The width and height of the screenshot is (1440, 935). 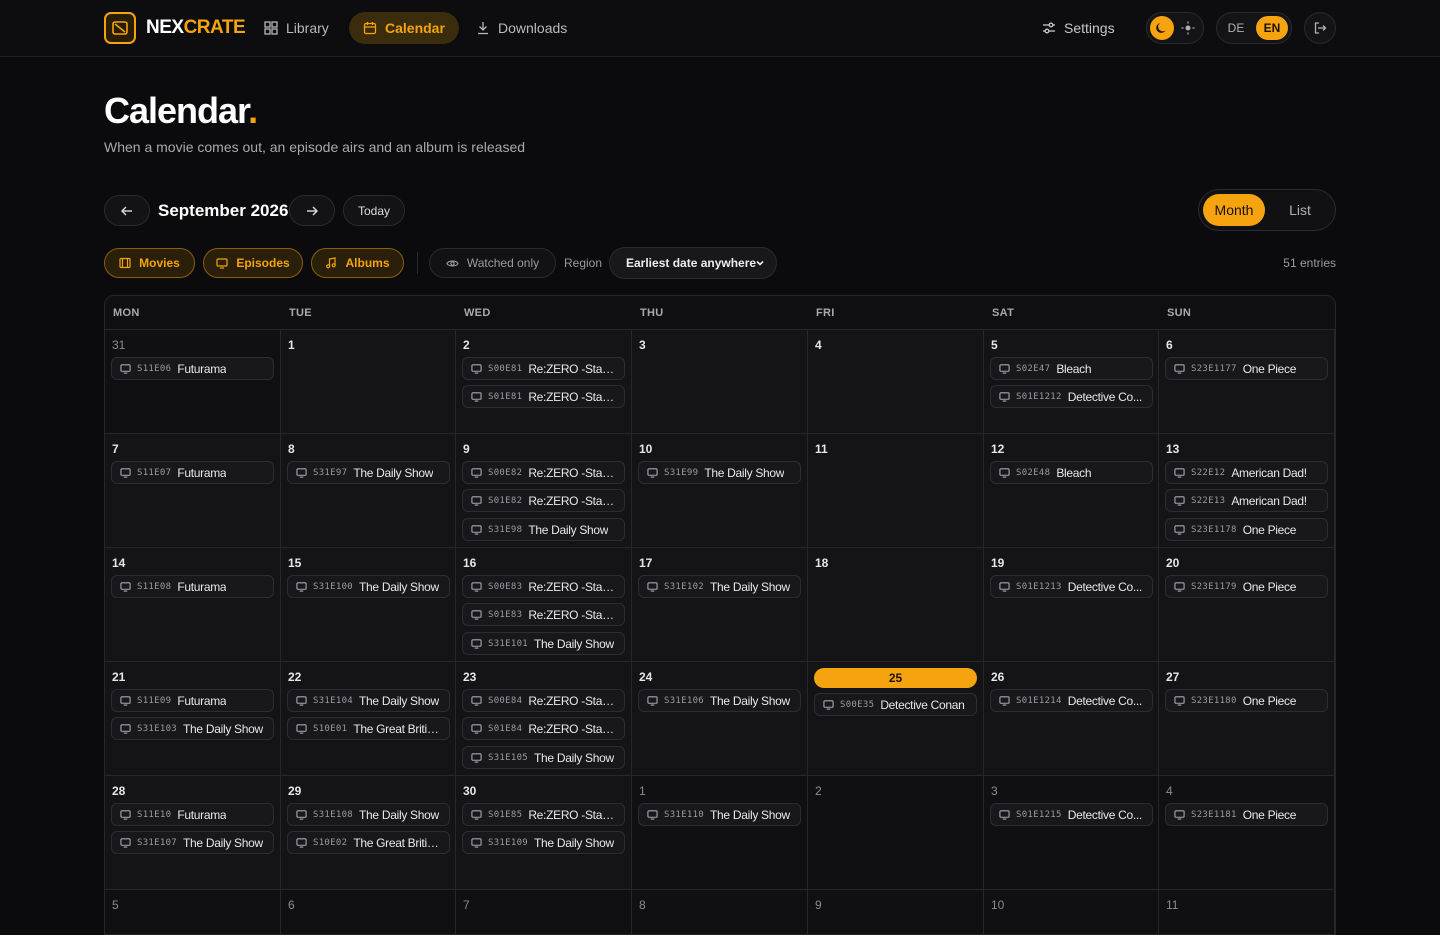 What do you see at coordinates (368, 605) in the screenshot?
I see `day-cell: 15 S31E100 The Daily Show` at bounding box center [368, 605].